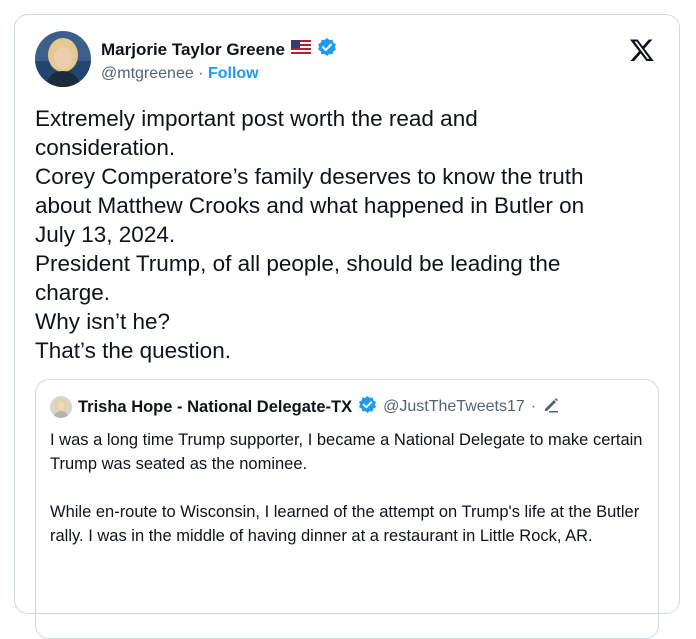 The width and height of the screenshot is (696, 639). What do you see at coordinates (133, 350) in the screenshot?
I see `tweet-line: That’s the question.` at bounding box center [133, 350].